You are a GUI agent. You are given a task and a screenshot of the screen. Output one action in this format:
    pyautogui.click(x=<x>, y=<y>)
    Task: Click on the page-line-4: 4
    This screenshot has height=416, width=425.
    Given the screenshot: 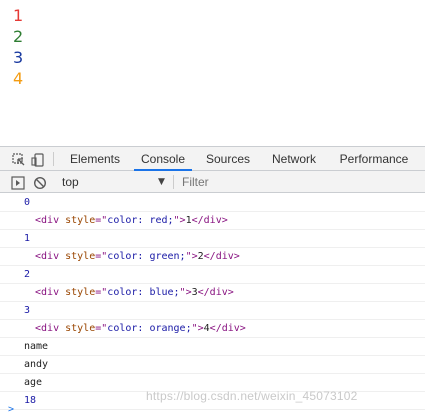 What is the action you would take?
    pyautogui.click(x=18, y=78)
    